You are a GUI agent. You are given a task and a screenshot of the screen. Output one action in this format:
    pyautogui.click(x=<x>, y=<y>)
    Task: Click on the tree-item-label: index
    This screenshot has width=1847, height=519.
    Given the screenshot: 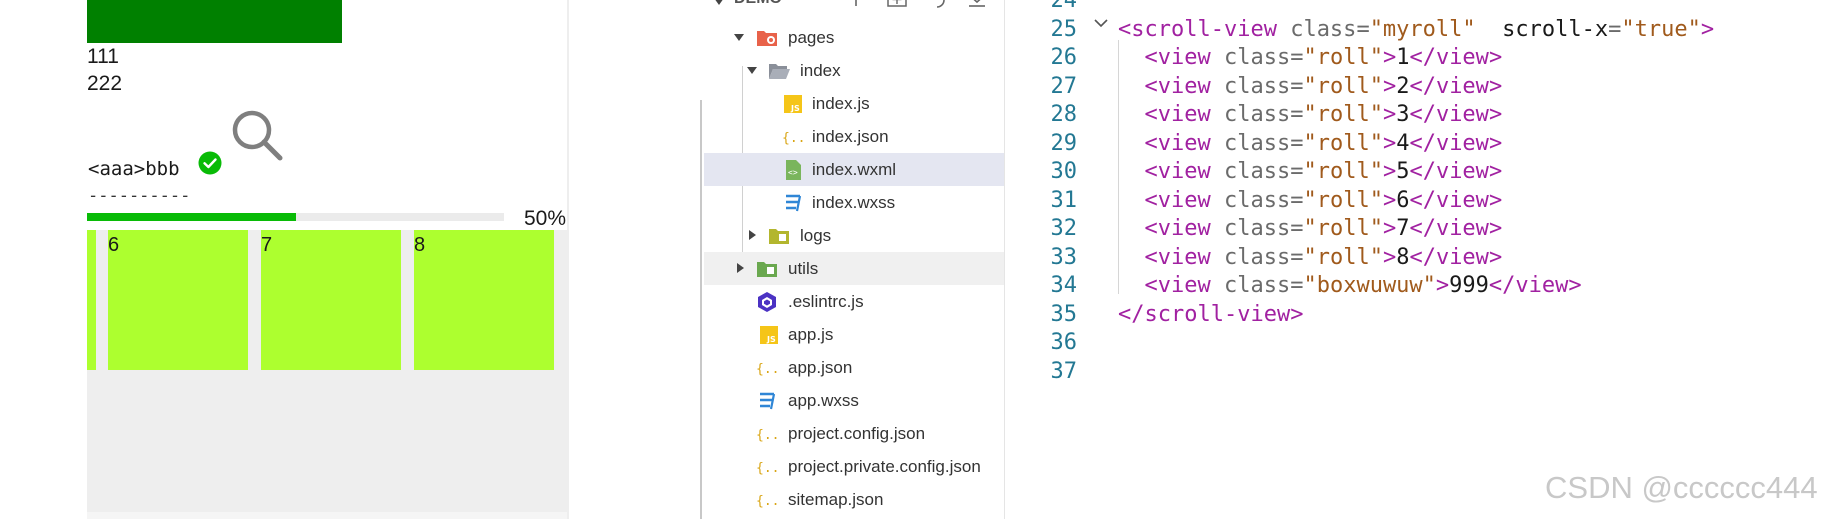 What is the action you would take?
    pyautogui.click(x=820, y=70)
    